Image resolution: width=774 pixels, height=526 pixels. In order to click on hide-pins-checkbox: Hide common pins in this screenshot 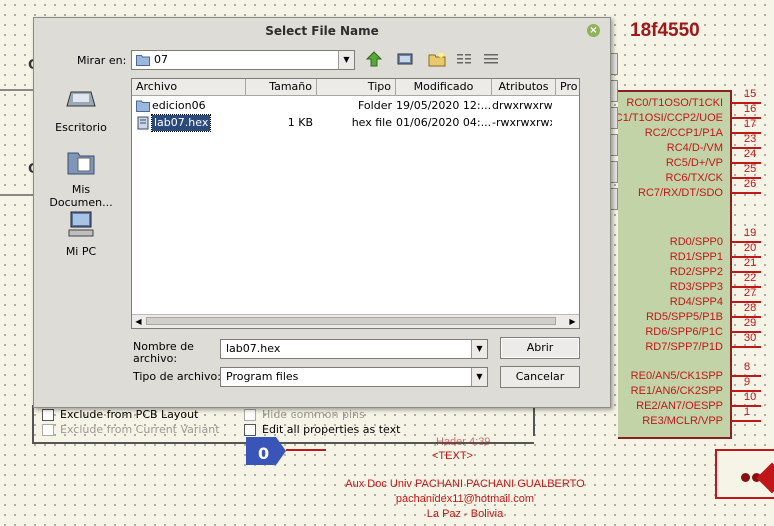, I will do `click(304, 414)`.